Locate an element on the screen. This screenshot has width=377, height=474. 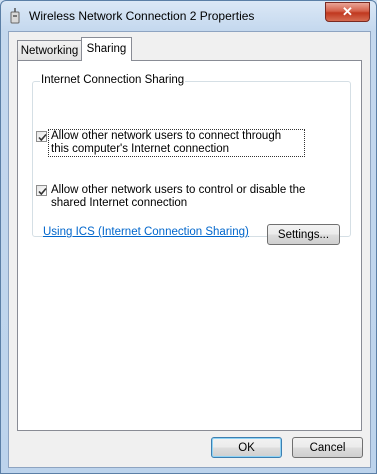
allow-control-checkbox is located at coordinates (41, 190).